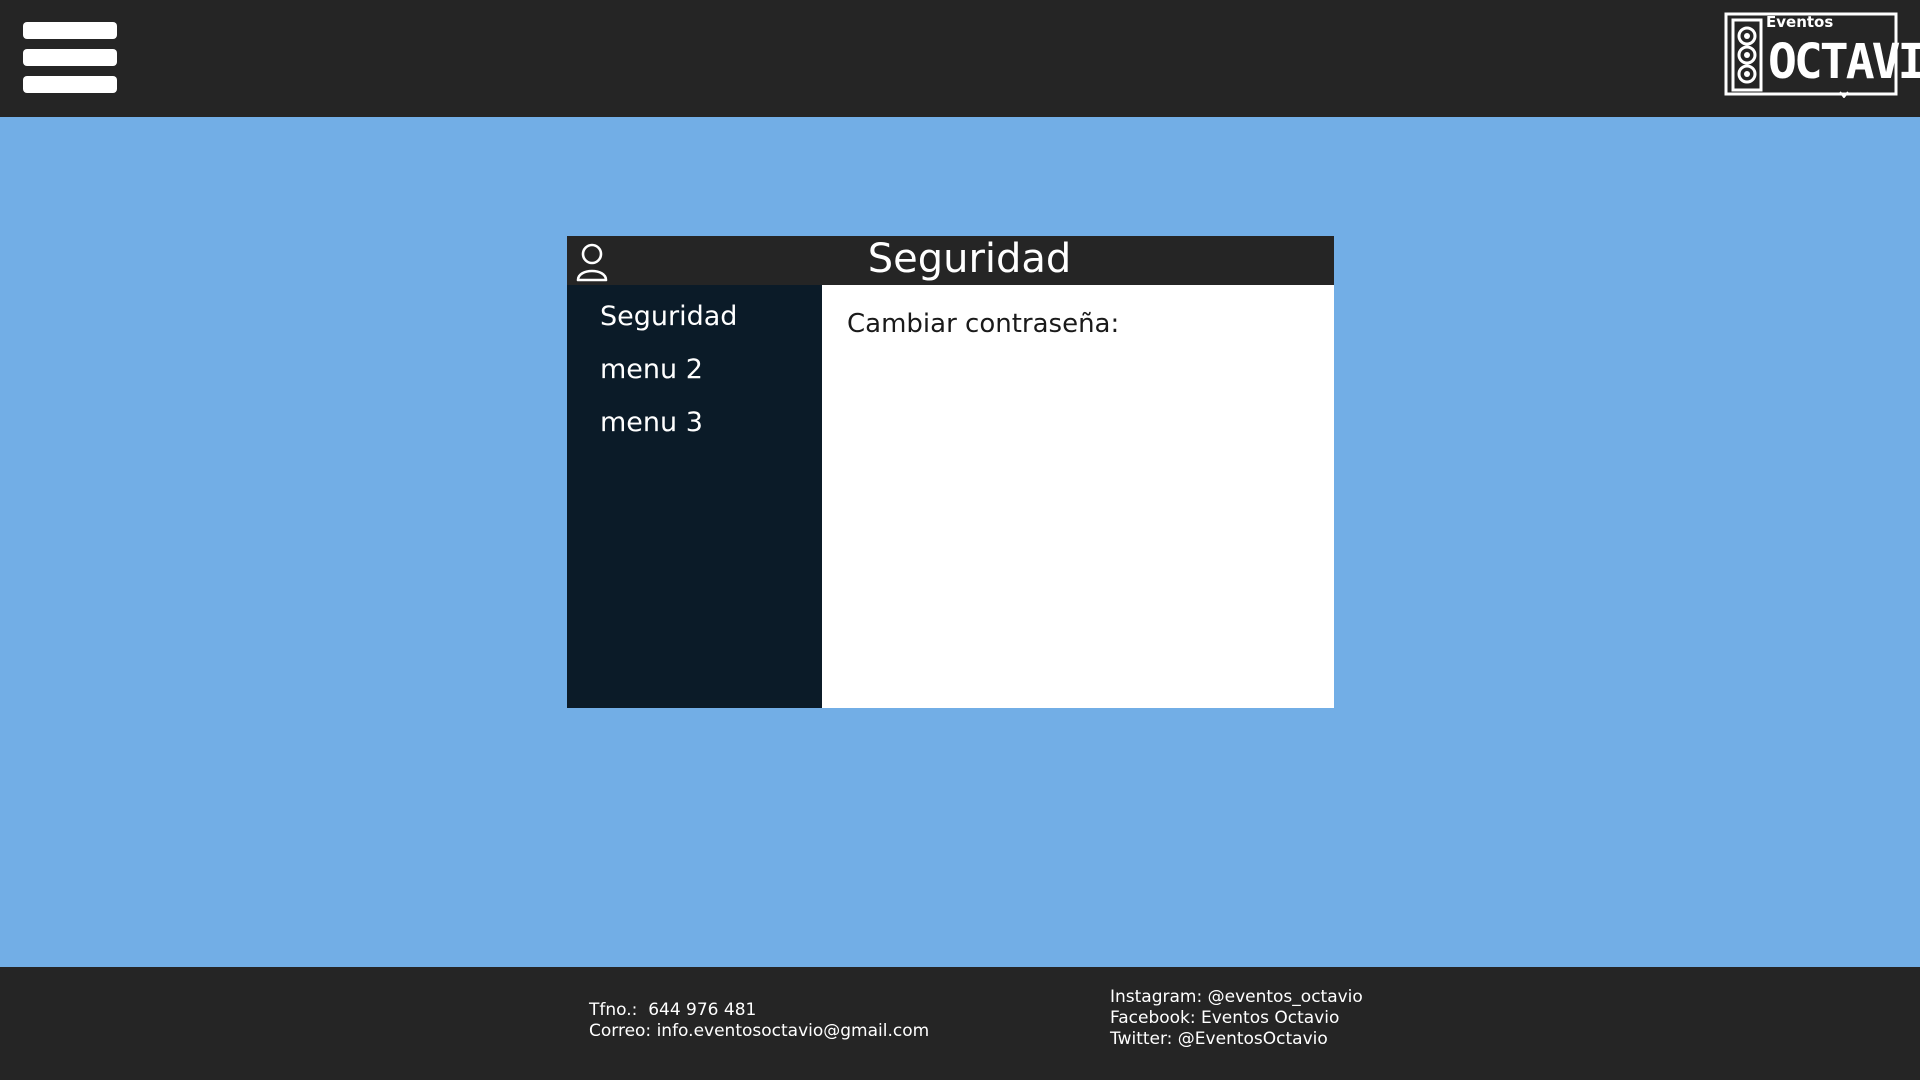 The height and width of the screenshot is (1080, 1920). What do you see at coordinates (694, 496) in the screenshot?
I see `side-menu: Seguridad menu 2 menu 3` at bounding box center [694, 496].